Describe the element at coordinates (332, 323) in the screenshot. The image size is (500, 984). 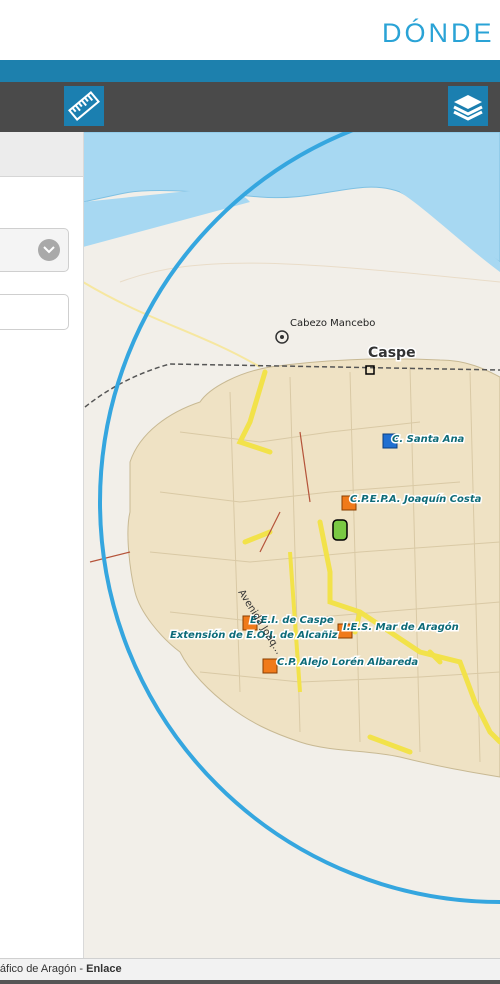
I see `cabezo-label: Cabezo Mancebo` at that location.